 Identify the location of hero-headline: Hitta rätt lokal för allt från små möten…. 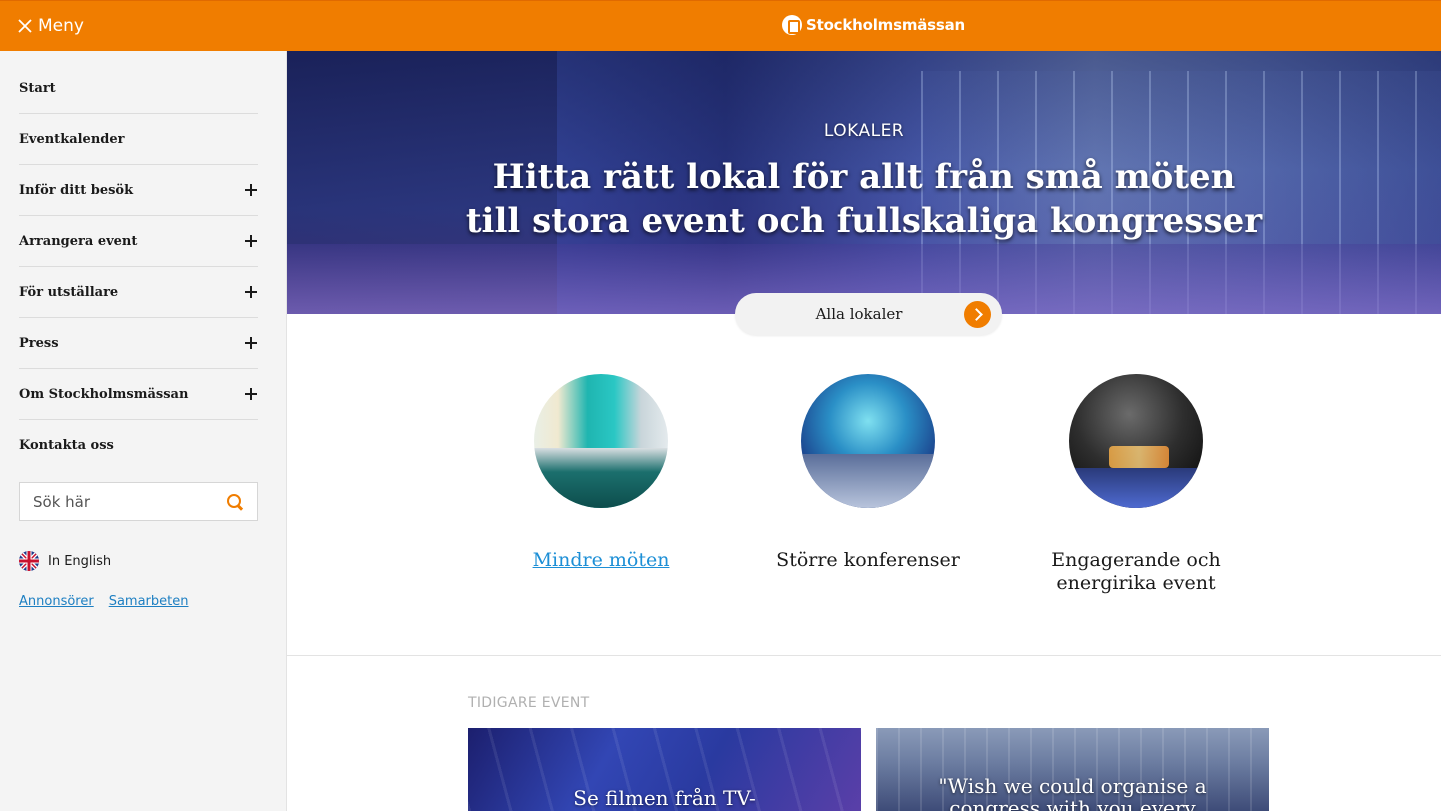
(864, 199).